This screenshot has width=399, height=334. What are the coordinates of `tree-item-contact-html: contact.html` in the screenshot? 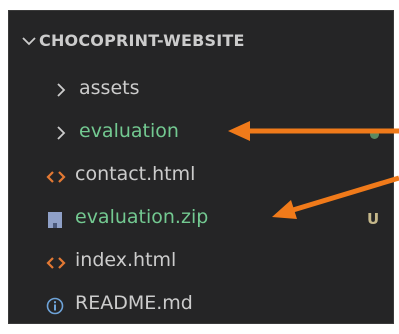 It's located at (201, 176).